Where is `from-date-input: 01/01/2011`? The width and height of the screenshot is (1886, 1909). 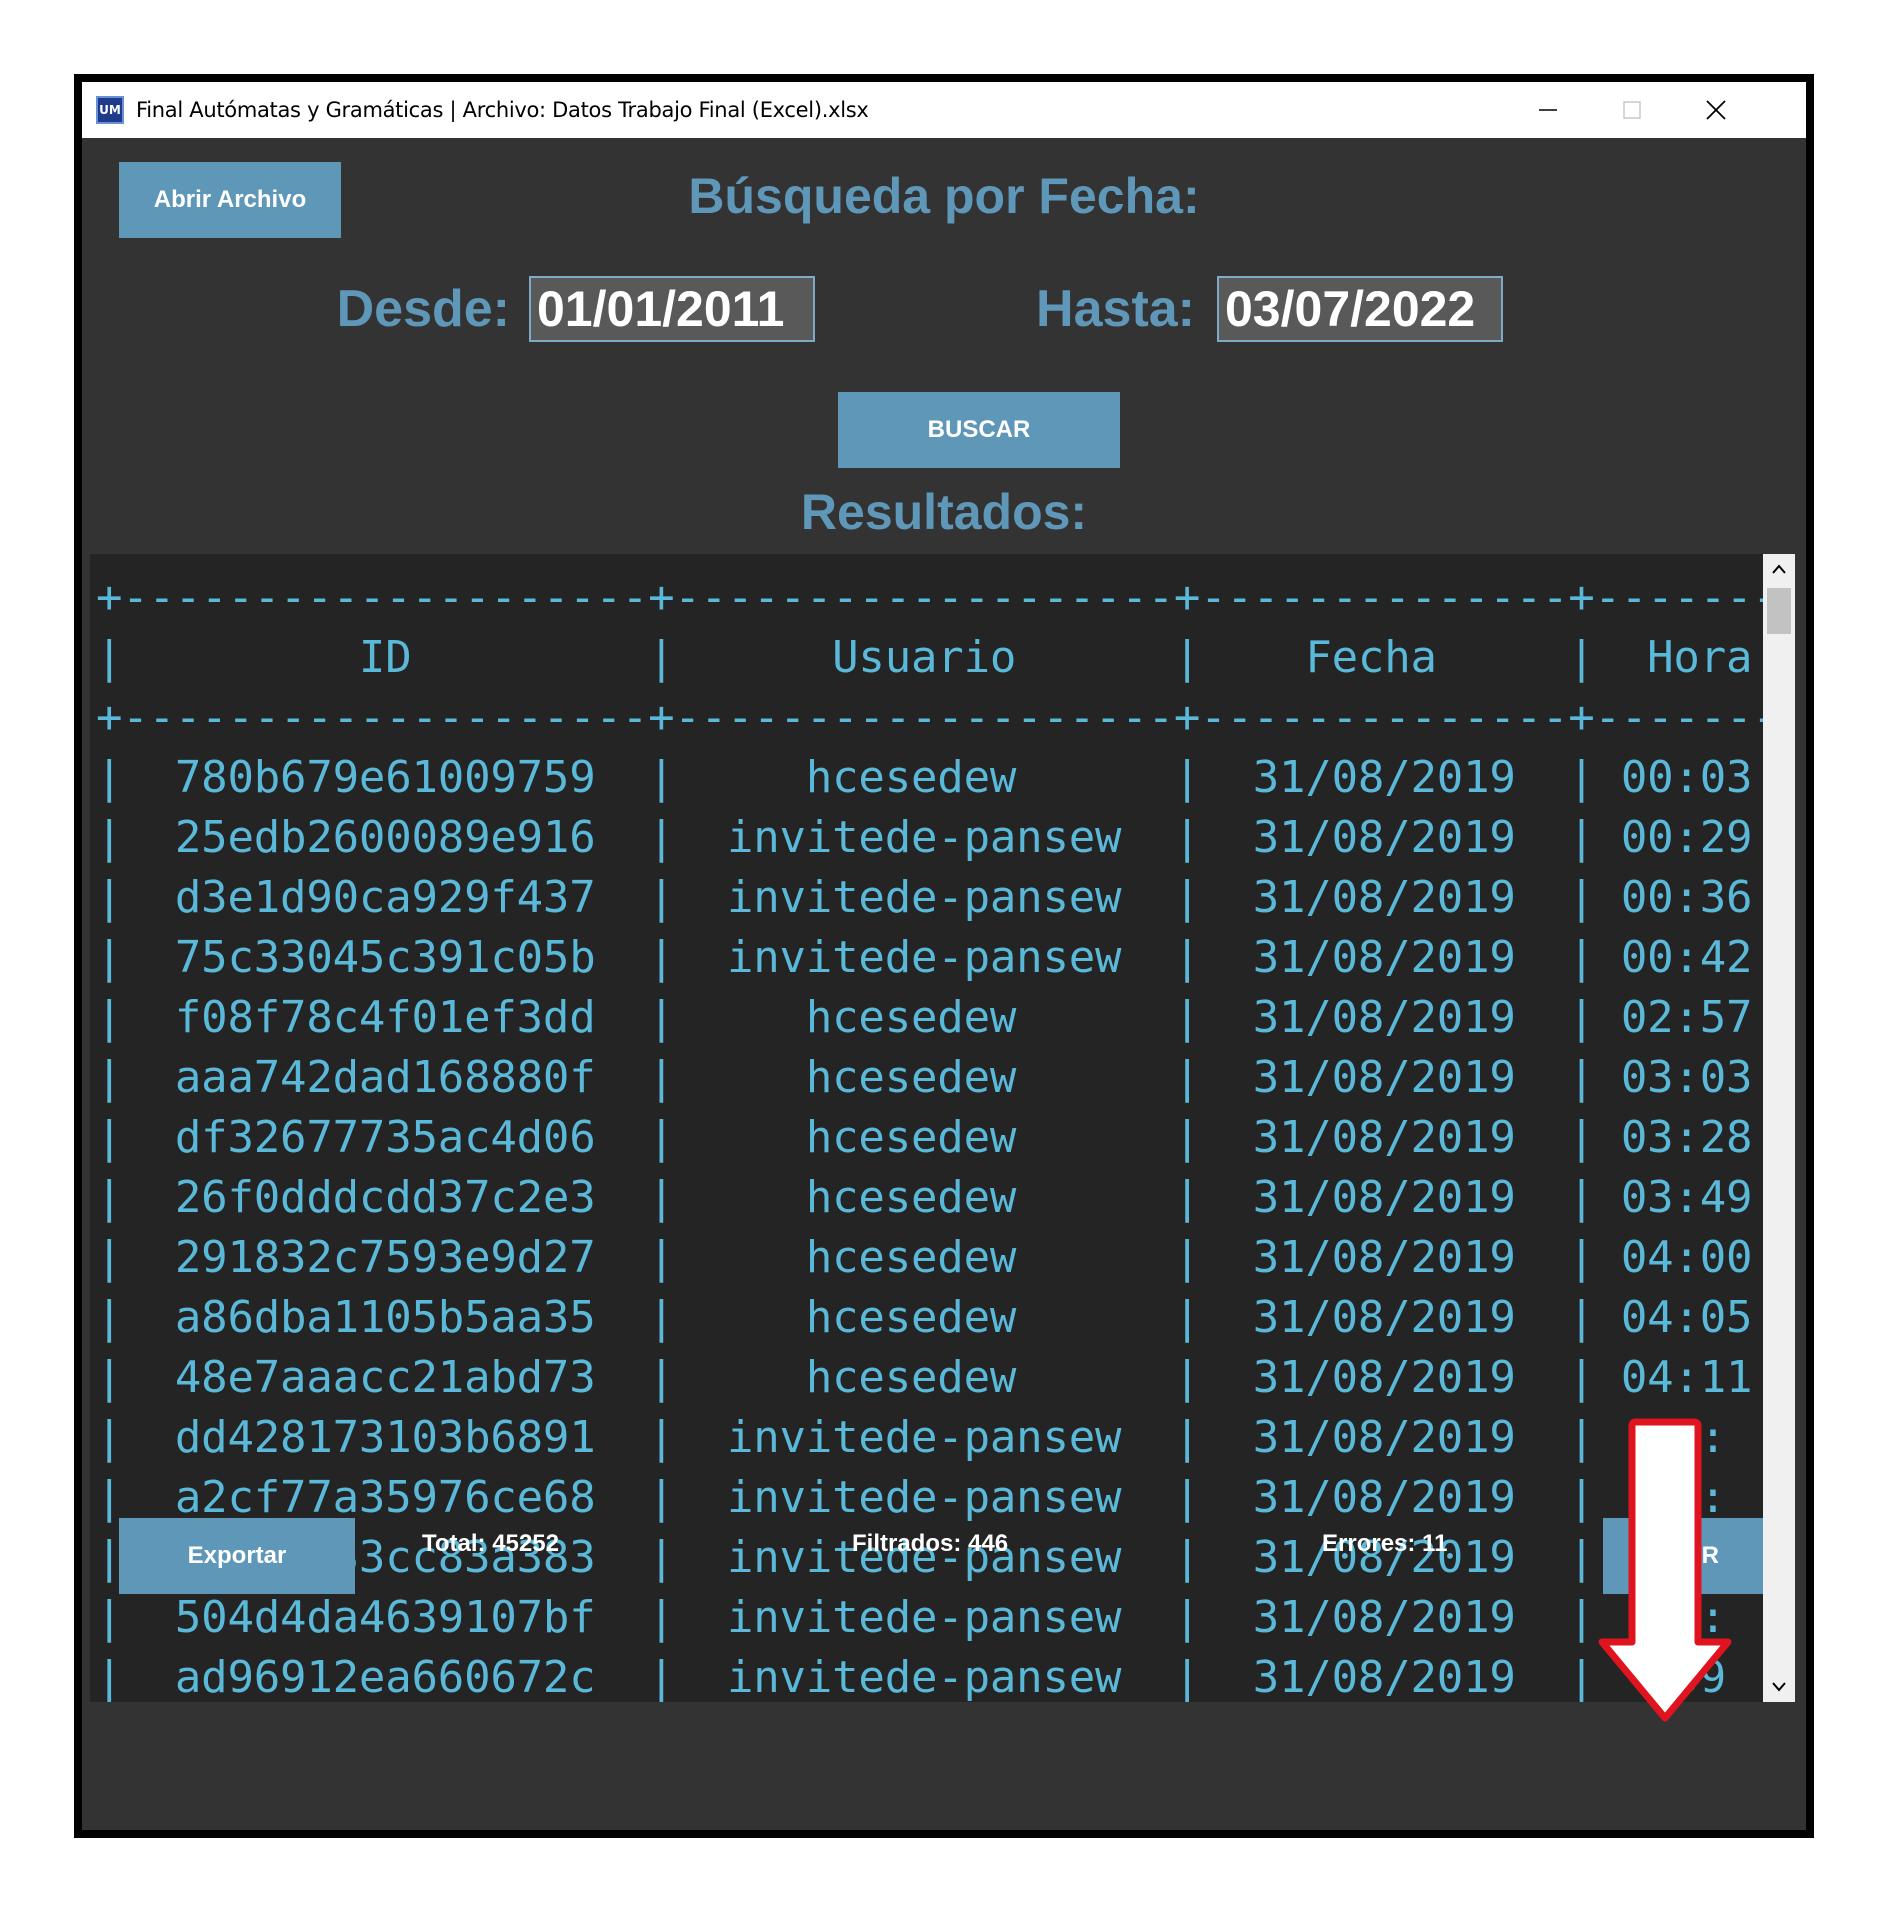 from-date-input: 01/01/2011 is located at coordinates (672, 309).